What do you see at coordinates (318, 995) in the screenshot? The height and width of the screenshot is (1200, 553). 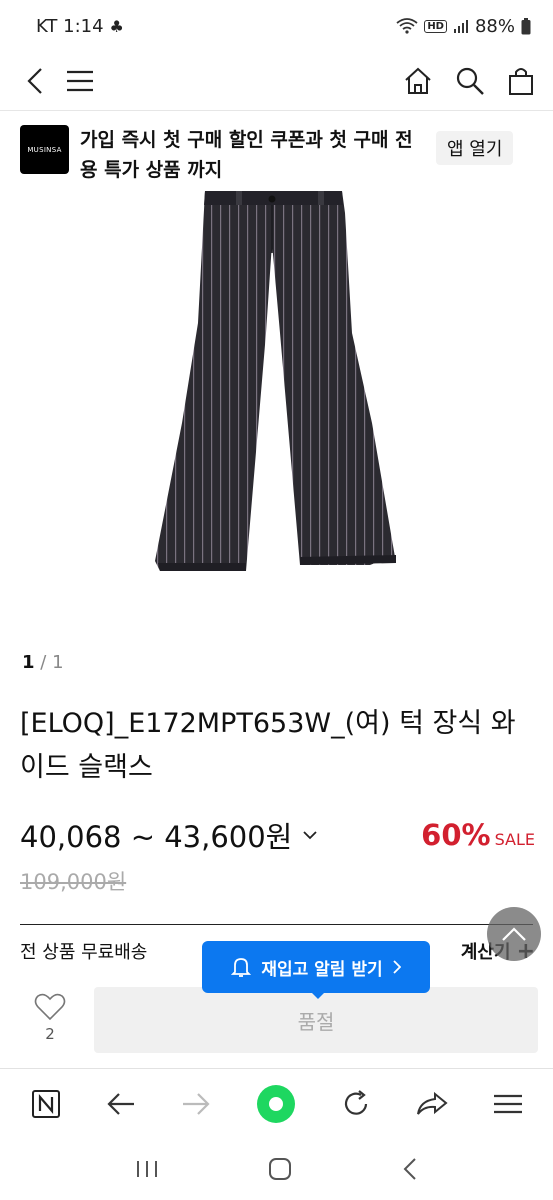 I see `restock-tooltip-tail` at bounding box center [318, 995].